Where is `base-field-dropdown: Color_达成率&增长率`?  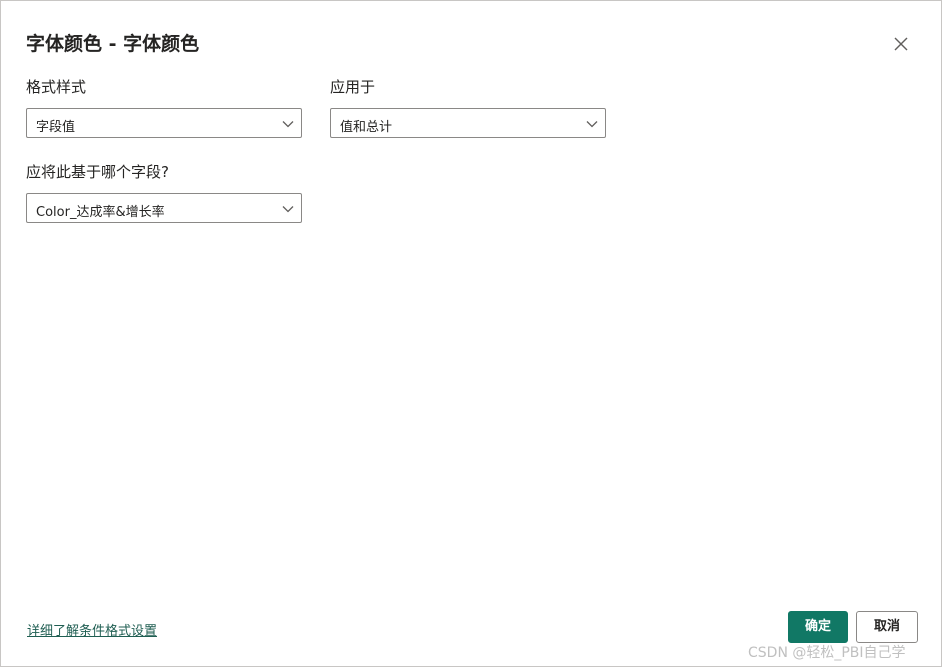
base-field-dropdown: Color_达成率&增长率 is located at coordinates (164, 208).